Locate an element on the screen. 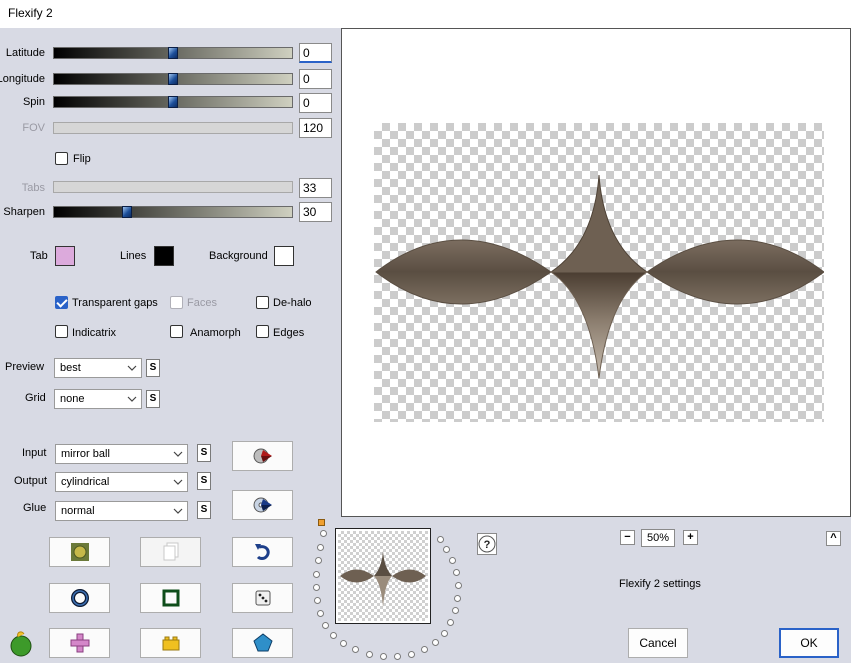 The height and width of the screenshot is (663, 851). random-button is located at coordinates (262, 598).